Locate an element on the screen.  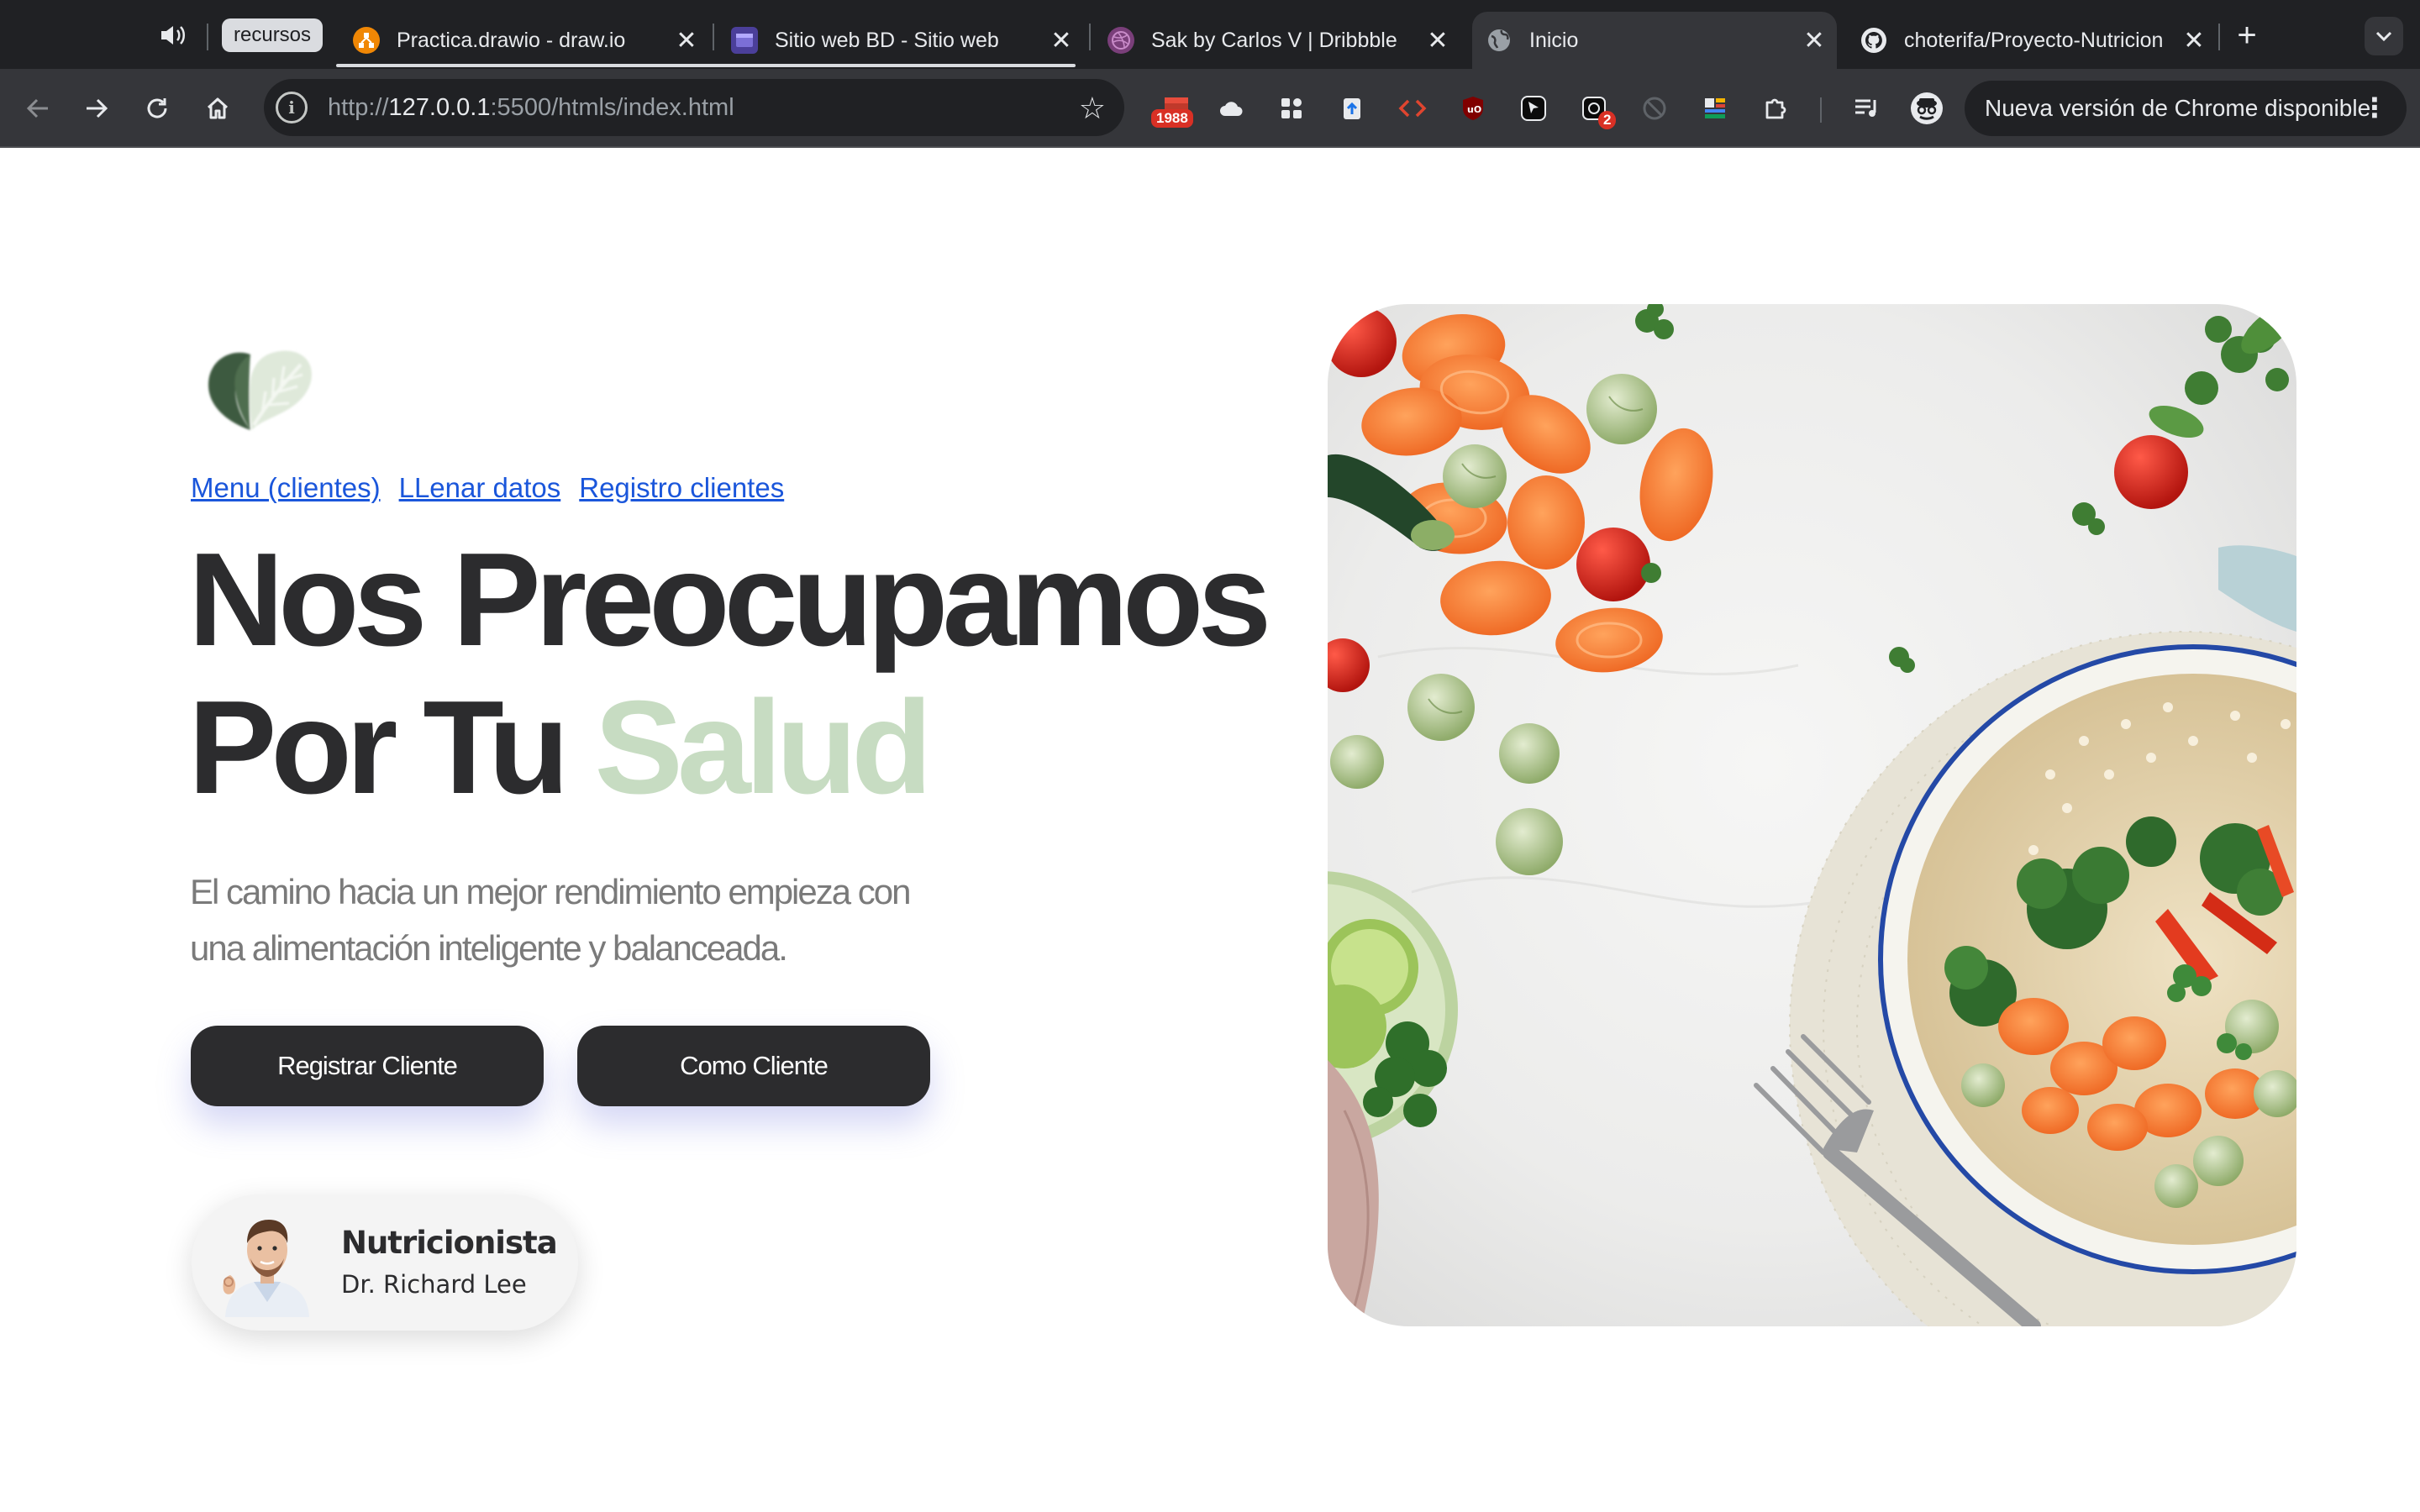
card-title: Nutricionista is located at coordinates (450, 1243).